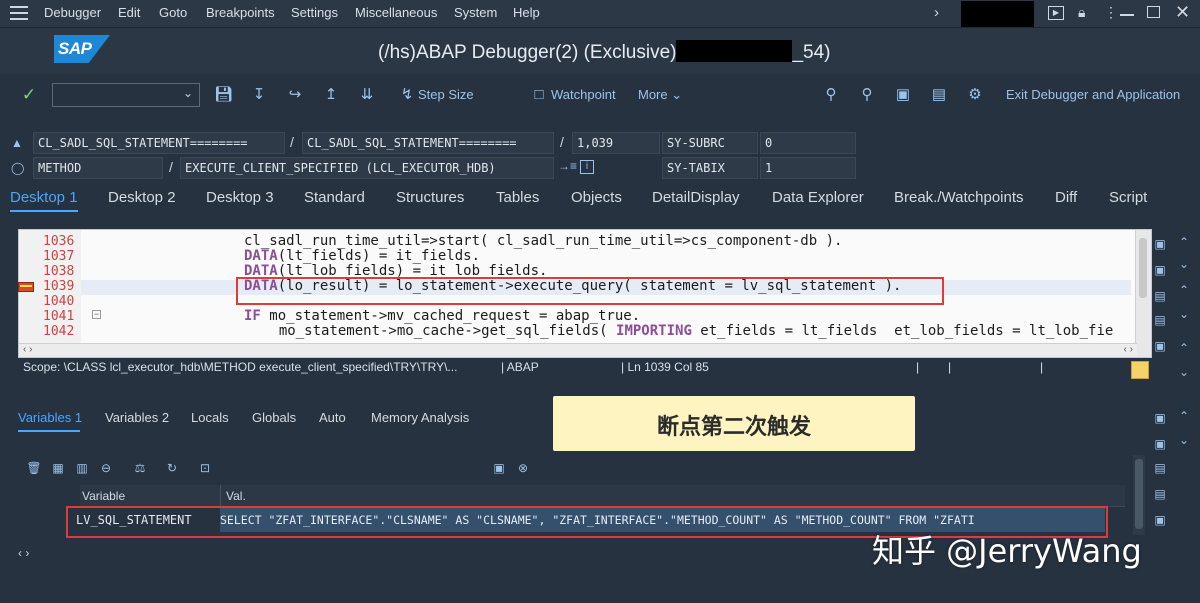 This screenshot has height=603, width=1200. I want to click on menu-settings: Settings, so click(314, 12).